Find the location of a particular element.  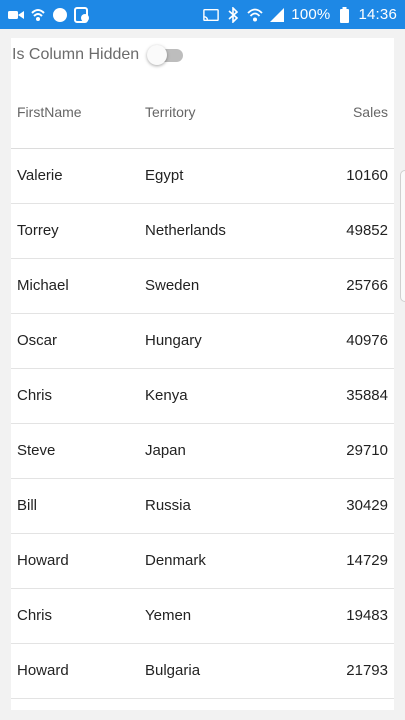

cell-territory: Egypt is located at coordinates (164, 175).